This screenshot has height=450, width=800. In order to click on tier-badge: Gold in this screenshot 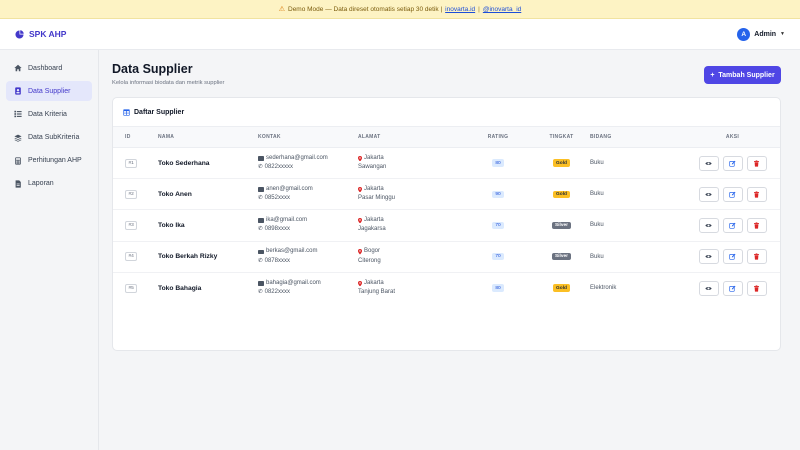, I will do `click(561, 163)`.